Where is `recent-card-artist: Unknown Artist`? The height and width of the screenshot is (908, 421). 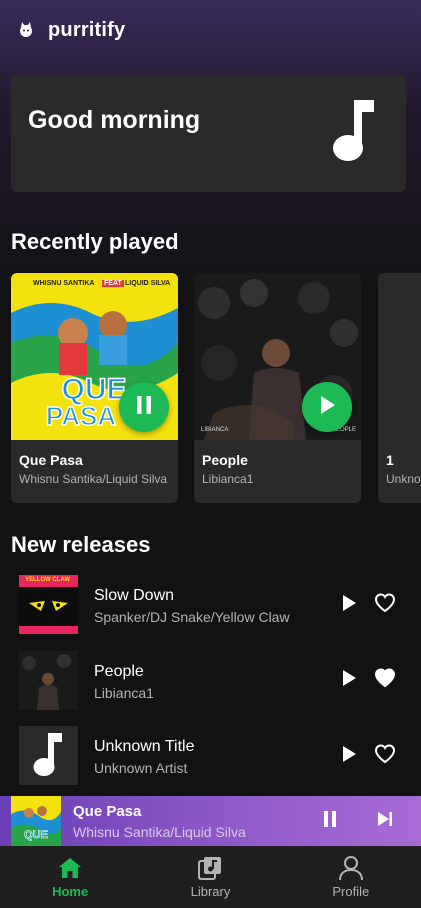 recent-card-artist: Unknown Artist is located at coordinates (403, 479).